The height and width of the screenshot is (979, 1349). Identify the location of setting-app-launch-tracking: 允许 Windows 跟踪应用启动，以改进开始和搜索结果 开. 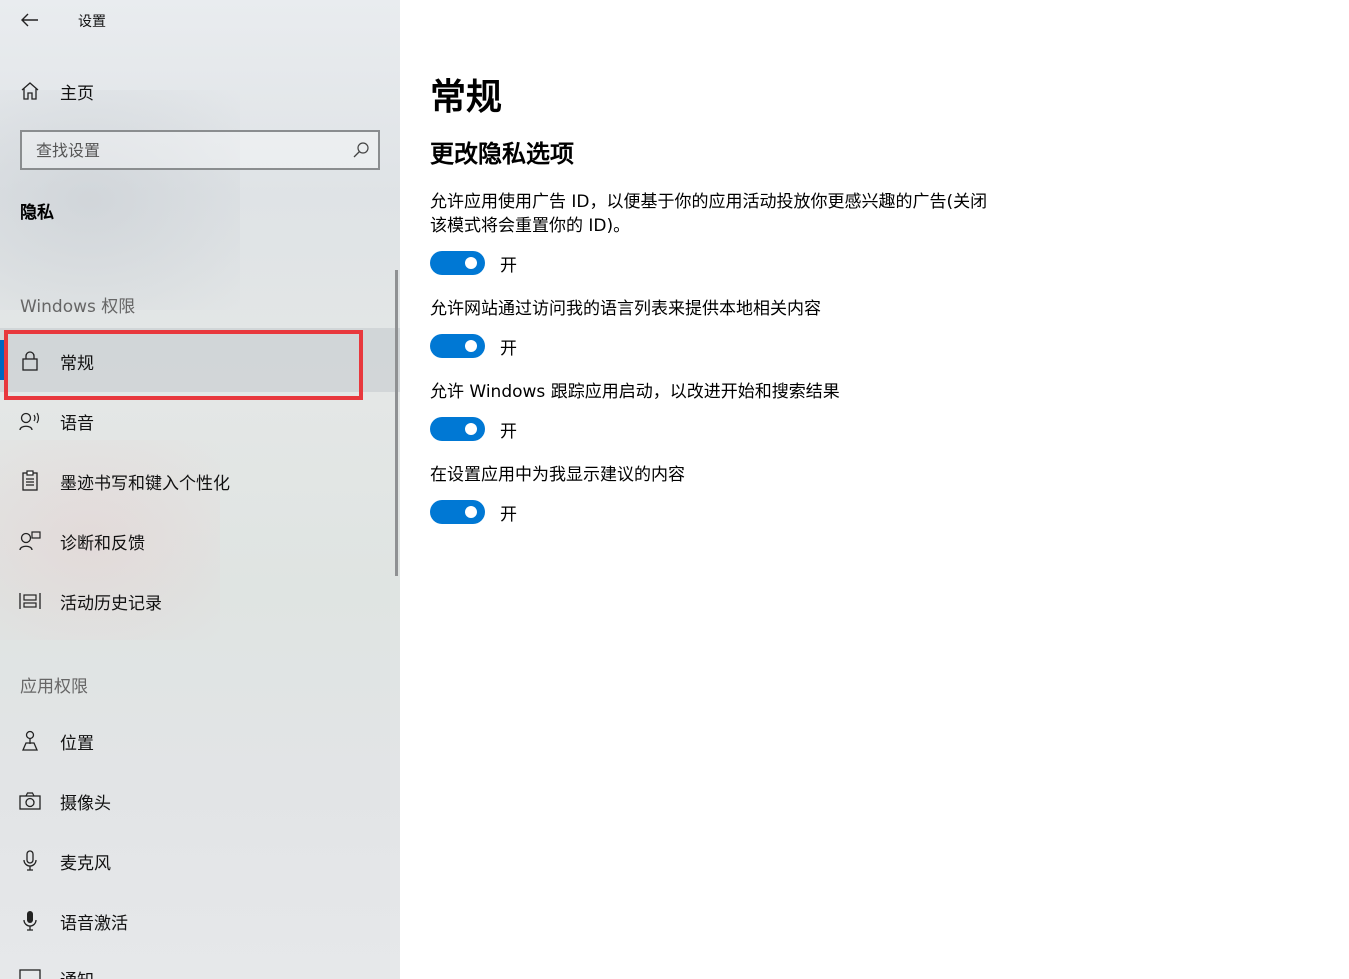
(710, 411).